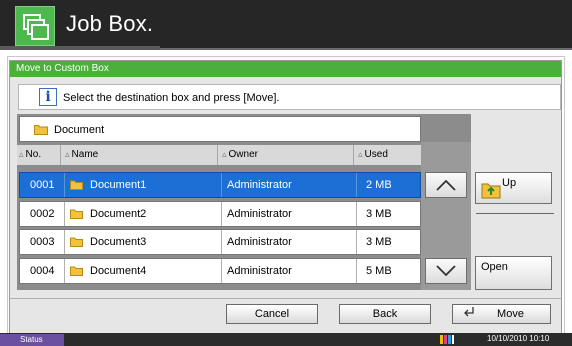 This screenshot has width=572, height=346. Describe the element at coordinates (285, 69) in the screenshot. I see `dialog-title: Move to Custom Box` at that location.